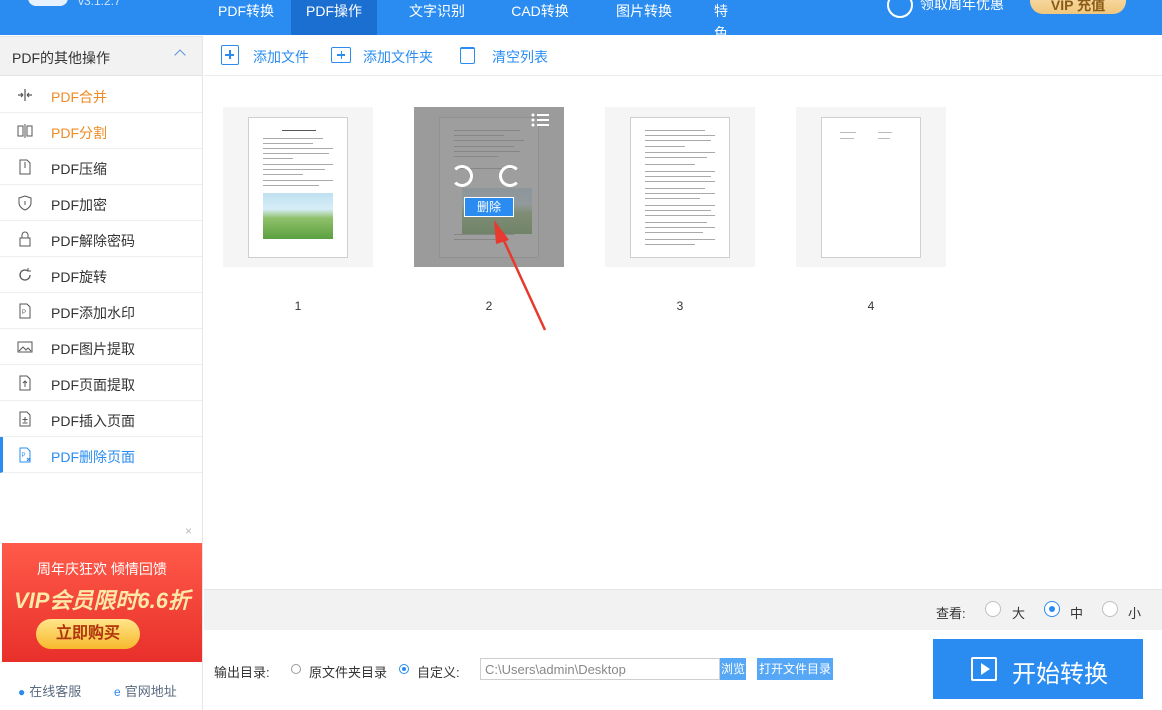 This screenshot has height=710, width=1162. I want to click on ad-close-icon: ×, so click(188, 531).